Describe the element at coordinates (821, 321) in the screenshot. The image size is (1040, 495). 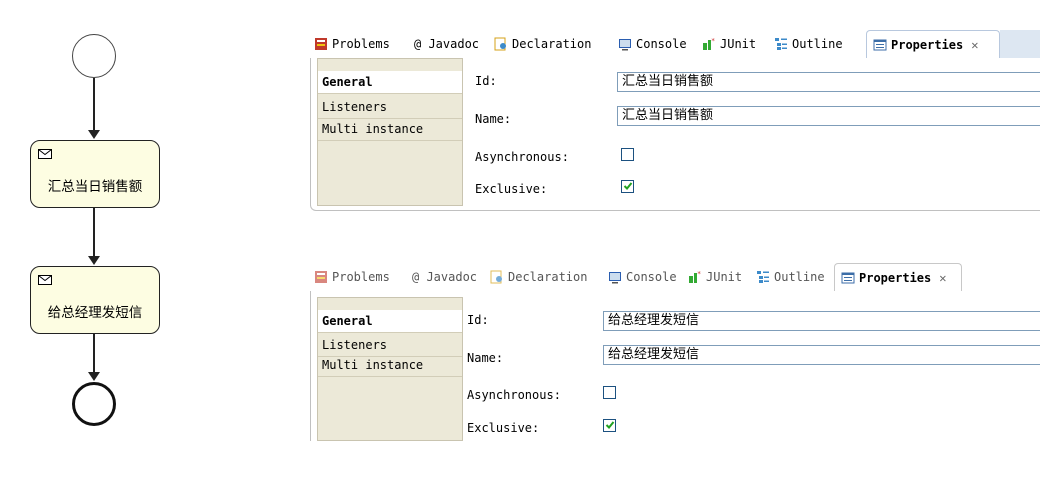
I see `id-field: 给总经理发短信` at that location.